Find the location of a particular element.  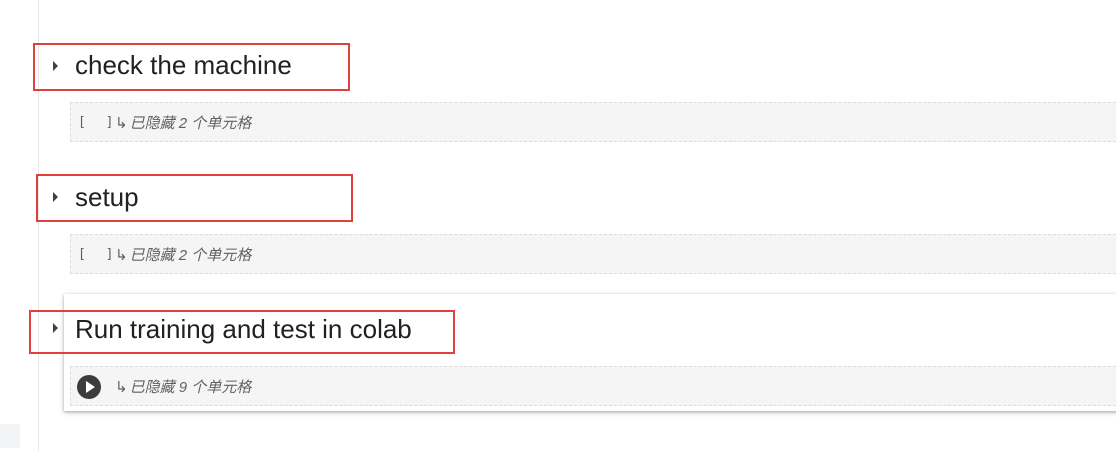

hidden-cells-text: 已隐藏 9 个单元格 is located at coordinates (190, 387).